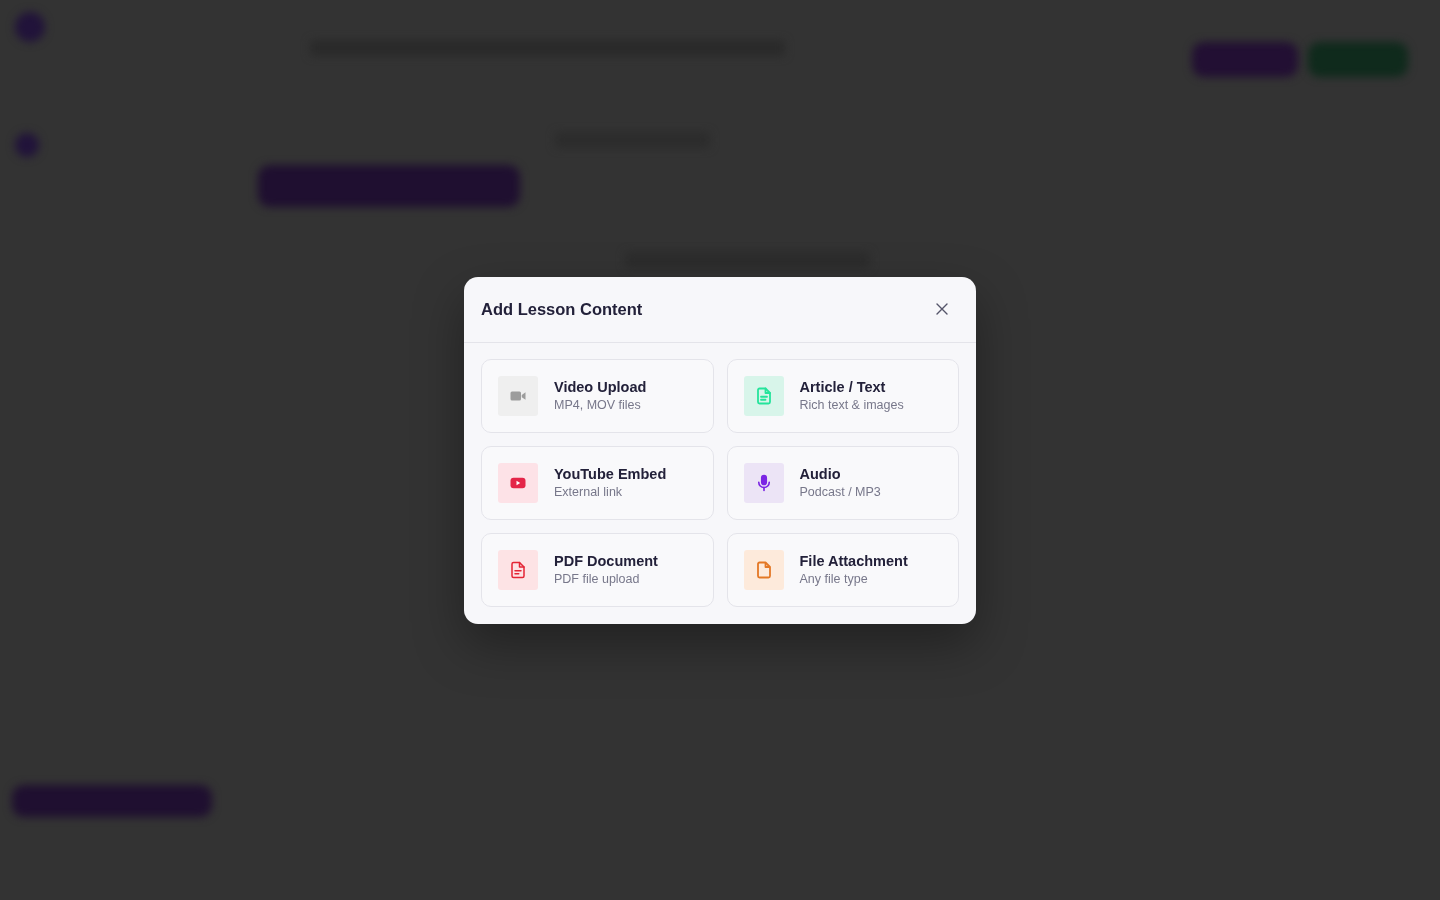 The height and width of the screenshot is (900, 1440). What do you see at coordinates (597, 395) in the screenshot?
I see `content-option: Video Upload MP4, MOV files` at bounding box center [597, 395].